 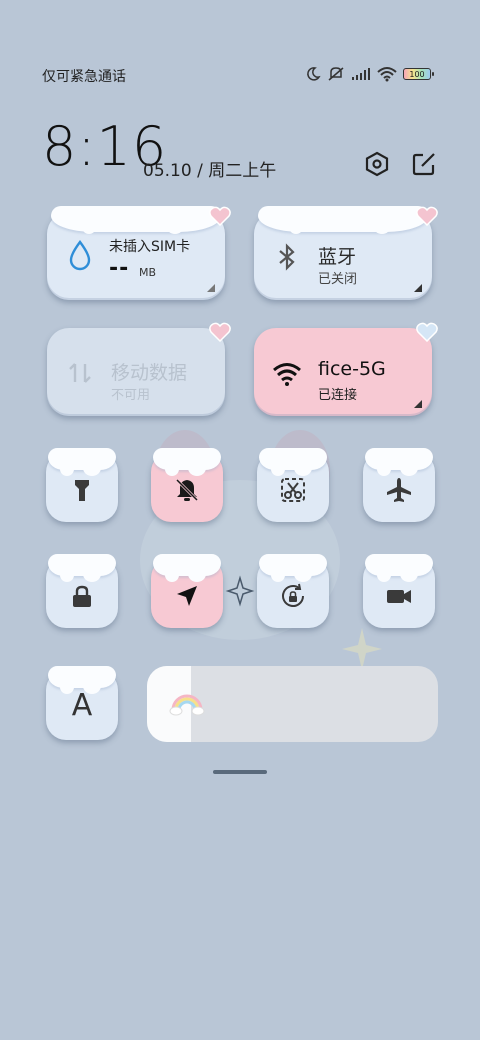 I want to click on sim-data-value: --, so click(x=119, y=268).